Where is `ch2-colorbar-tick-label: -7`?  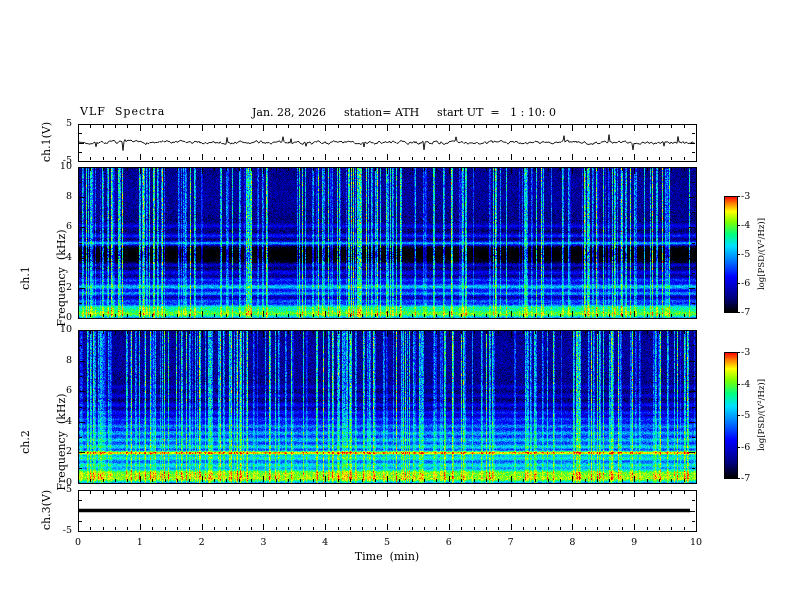
ch2-colorbar-tick-label: -7 is located at coordinates (746, 478).